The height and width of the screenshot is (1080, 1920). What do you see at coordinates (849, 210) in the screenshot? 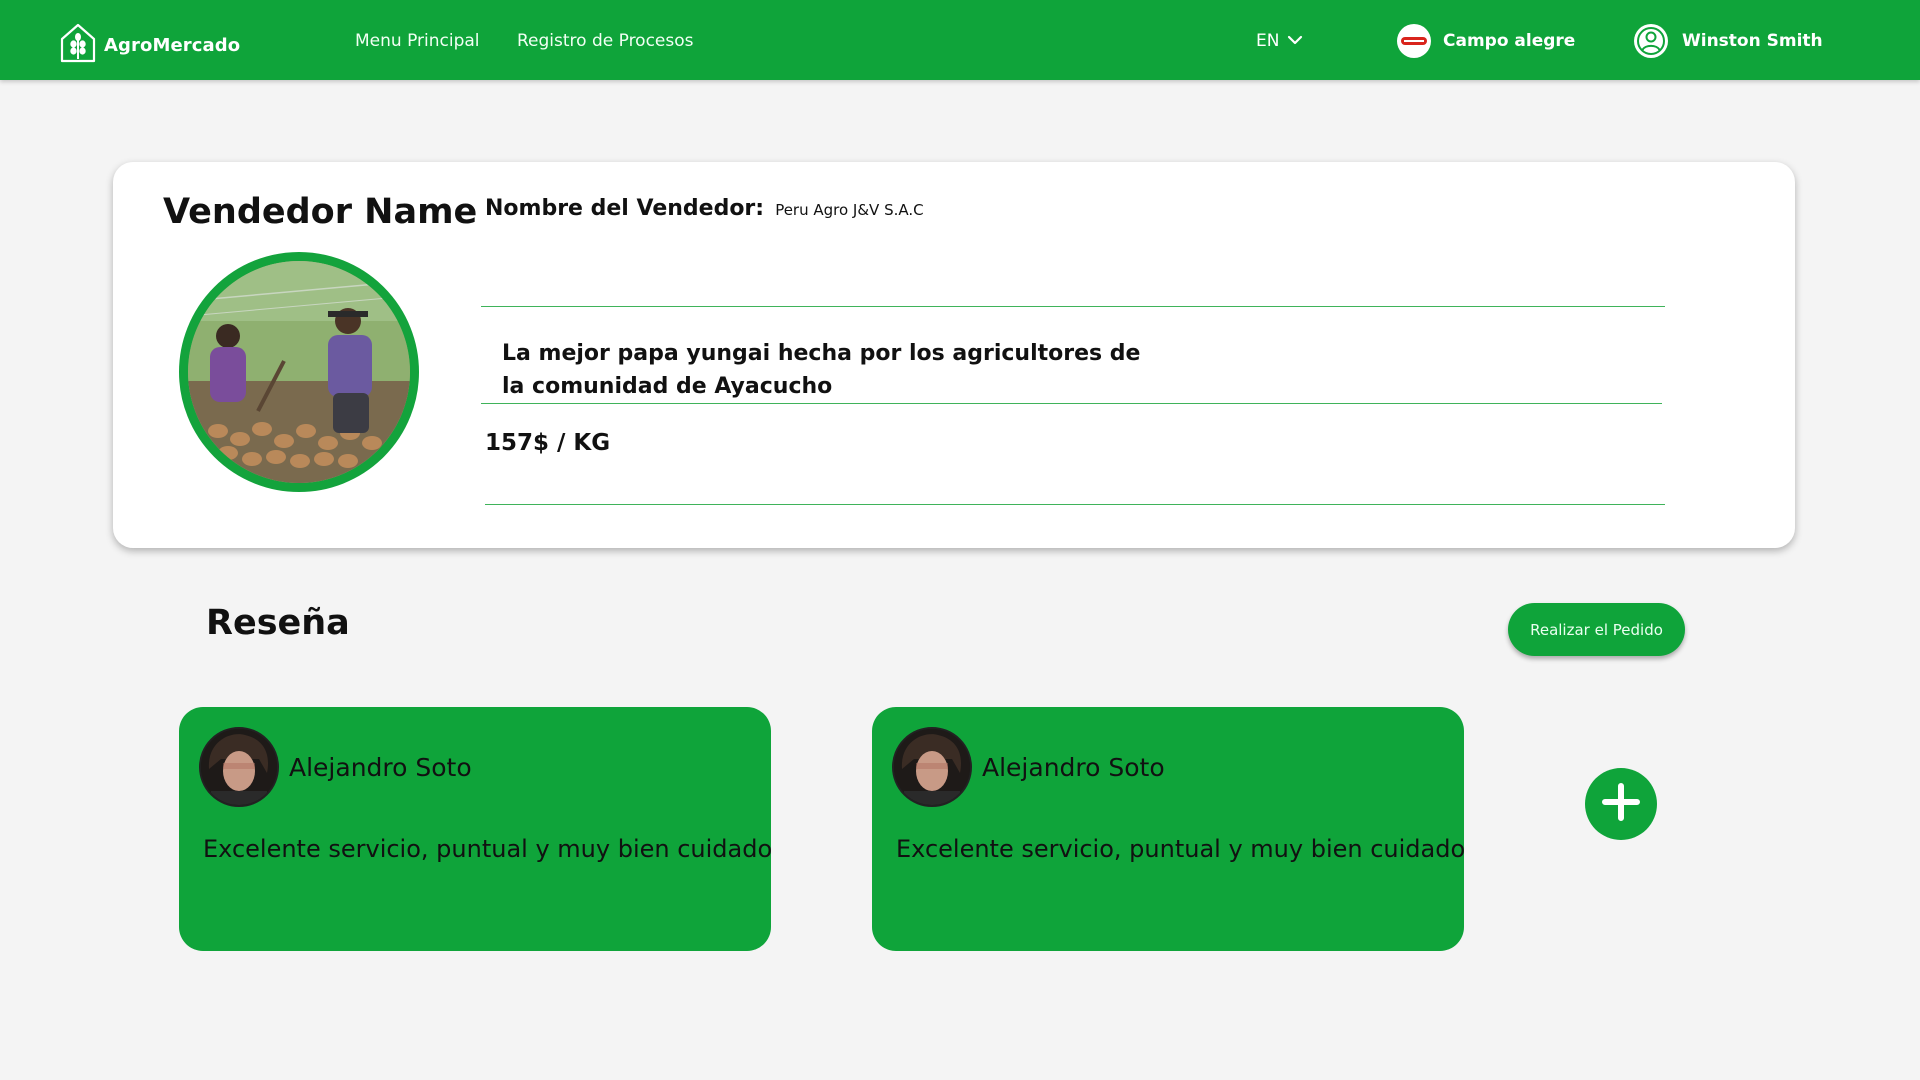
I see `vendor-name-value: Peru Agro J&V S.A.C` at bounding box center [849, 210].